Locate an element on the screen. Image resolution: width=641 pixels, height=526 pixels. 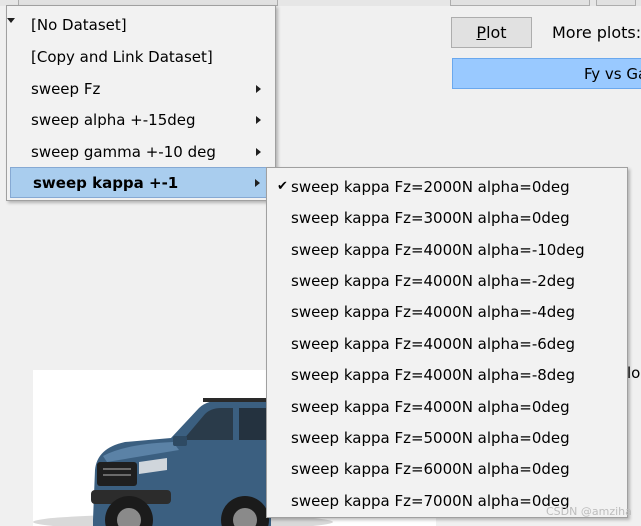
plot-button: Plot is located at coordinates (491, 32).